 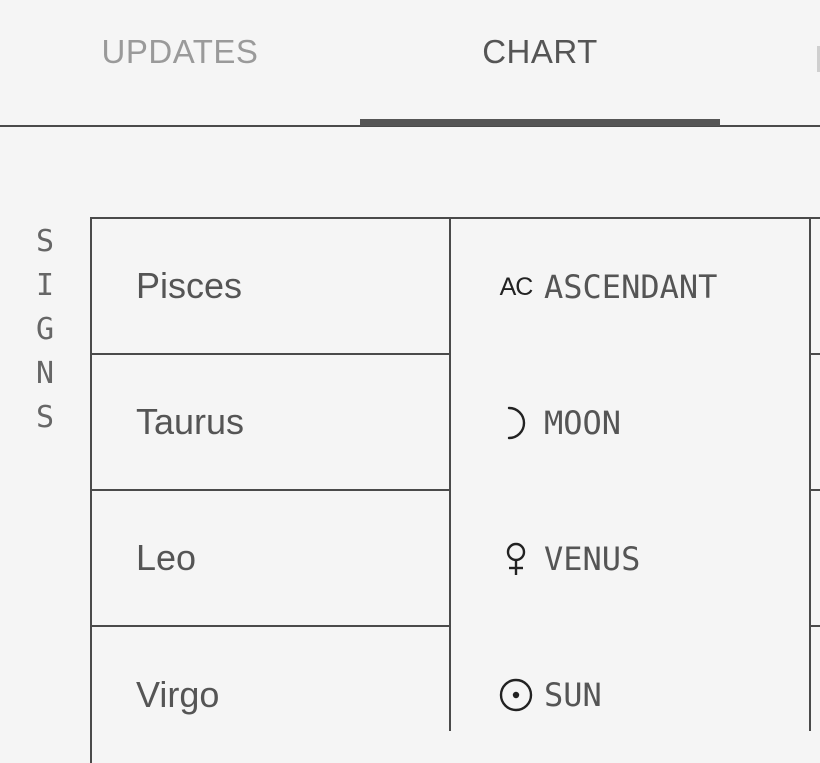 What do you see at coordinates (573, 695) in the screenshot?
I see `placement-label: SUN` at bounding box center [573, 695].